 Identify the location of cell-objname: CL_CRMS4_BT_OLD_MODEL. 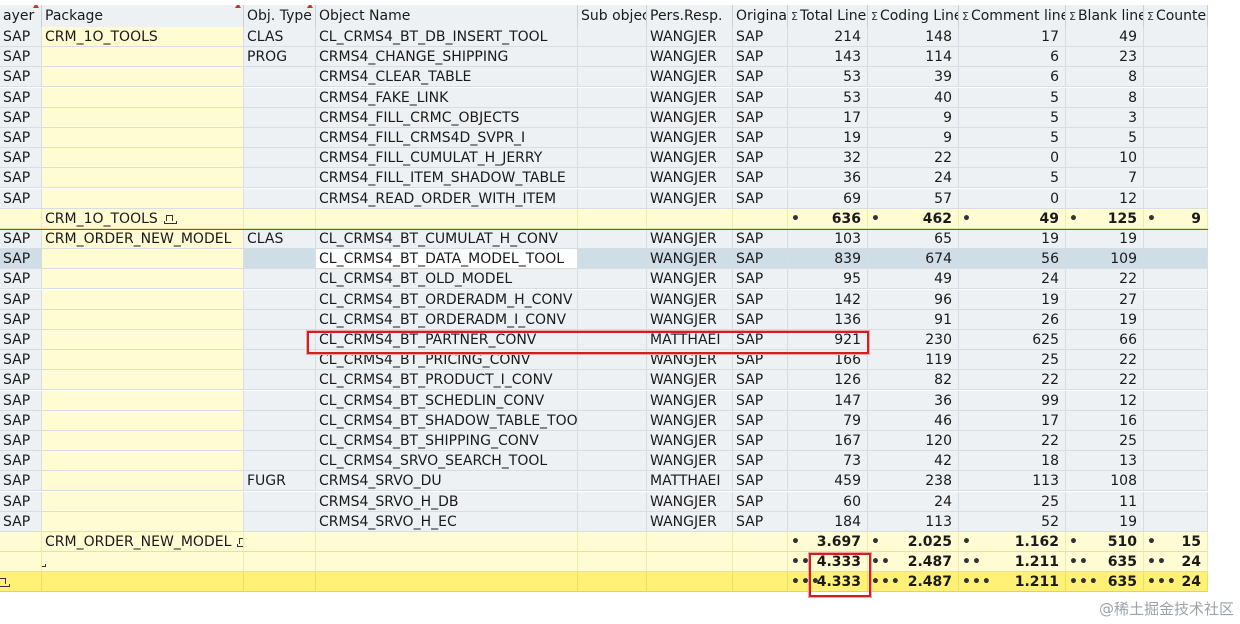
(447, 279).